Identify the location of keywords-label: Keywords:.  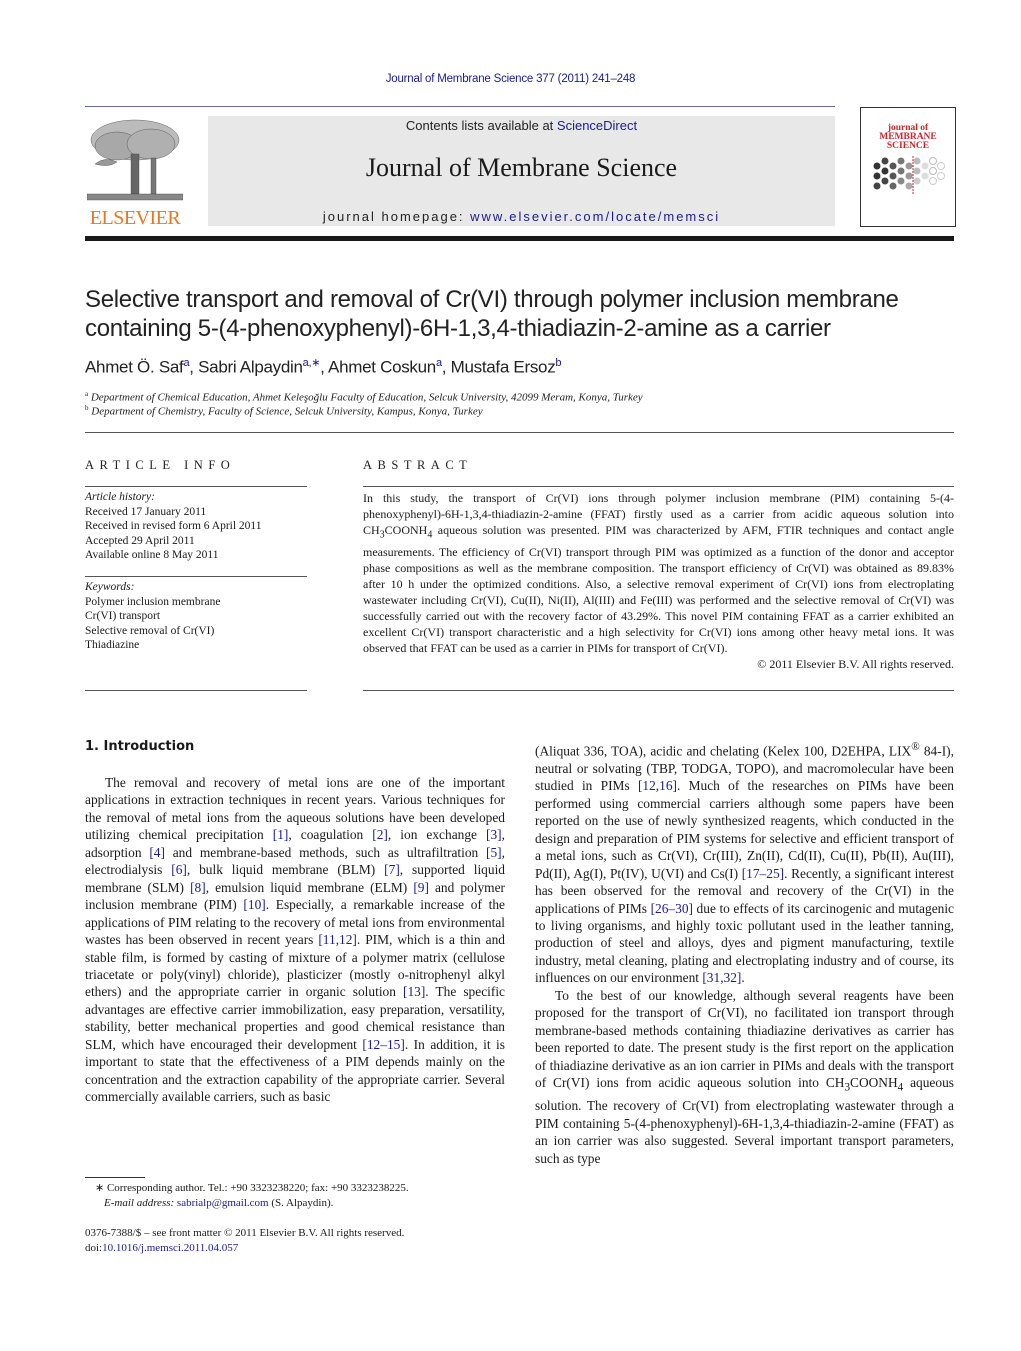
(110, 587).